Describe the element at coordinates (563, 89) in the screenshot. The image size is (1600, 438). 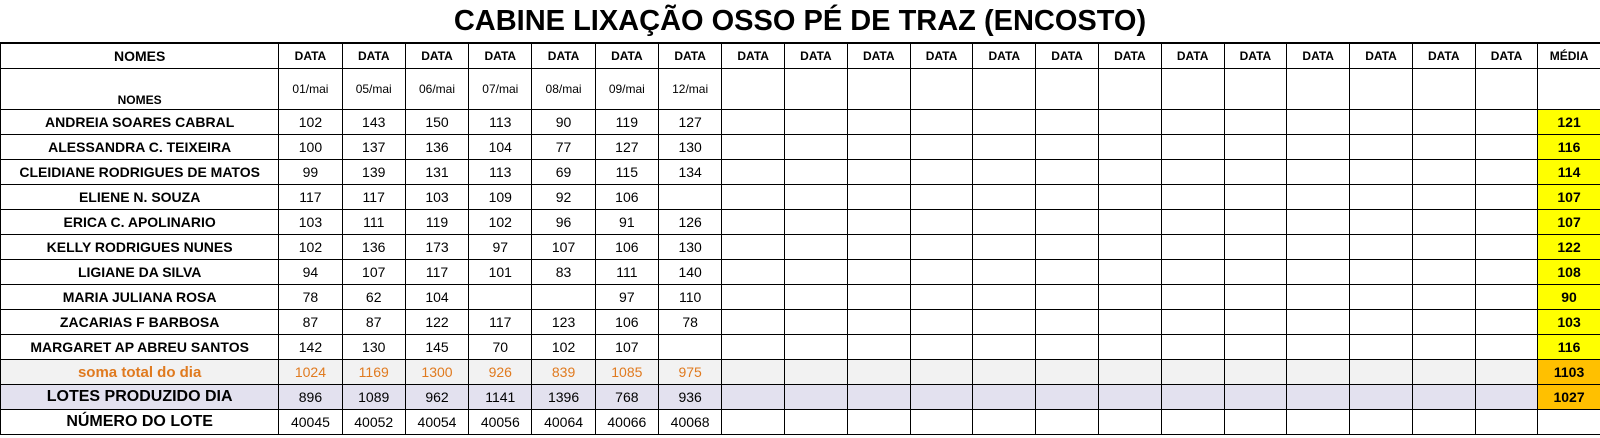
I see `header-date: 08/mai` at that location.